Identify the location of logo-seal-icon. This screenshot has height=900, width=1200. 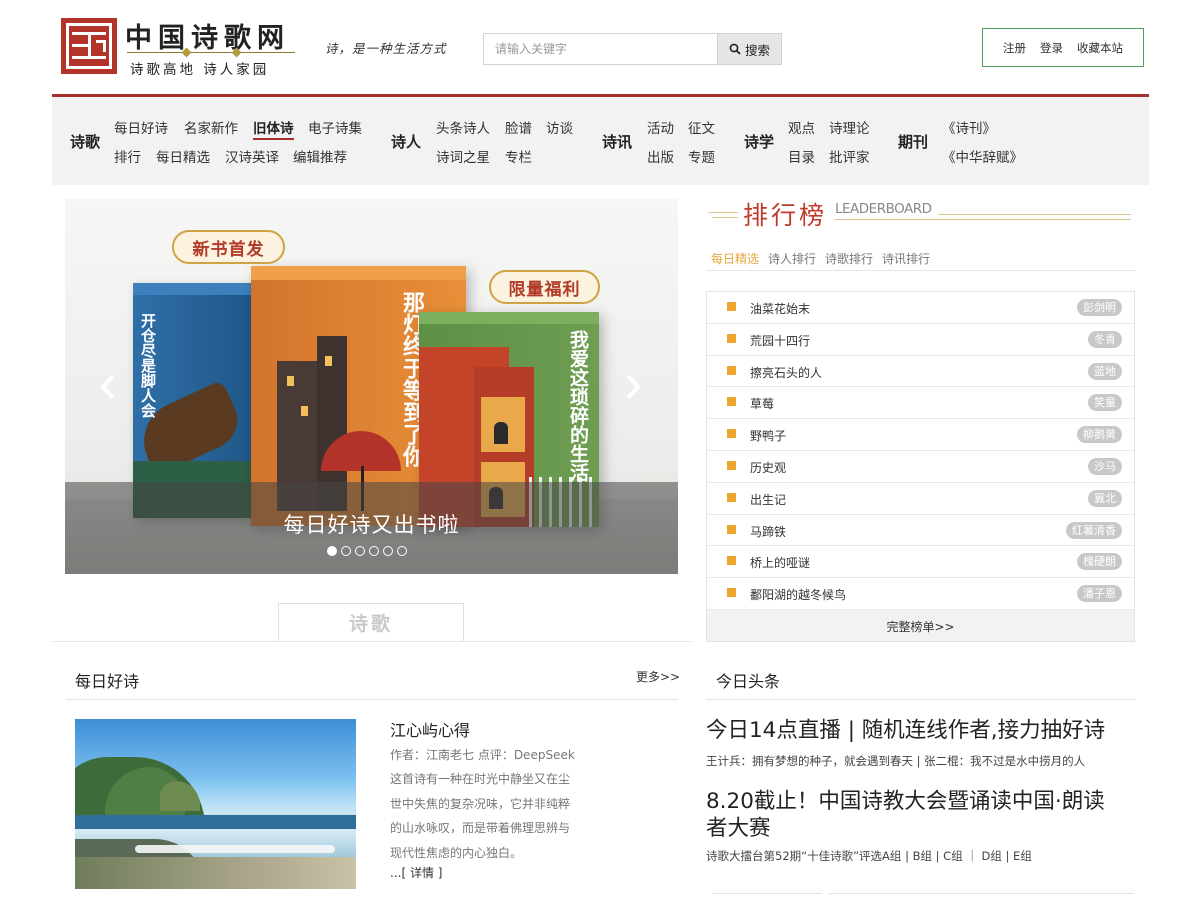
(89, 46).